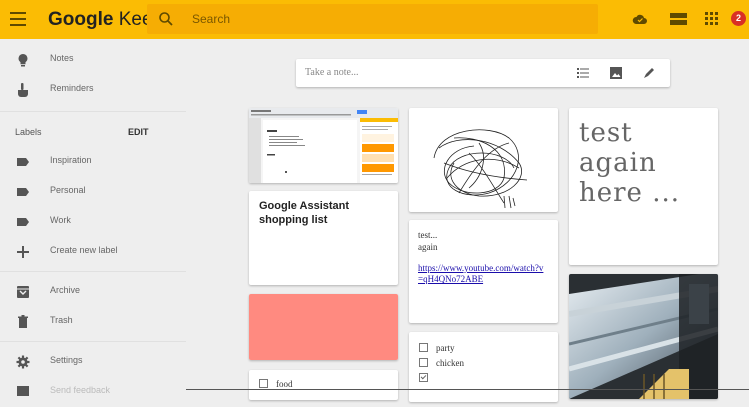  I want to click on checklist-item-text: chicken, so click(450, 363).